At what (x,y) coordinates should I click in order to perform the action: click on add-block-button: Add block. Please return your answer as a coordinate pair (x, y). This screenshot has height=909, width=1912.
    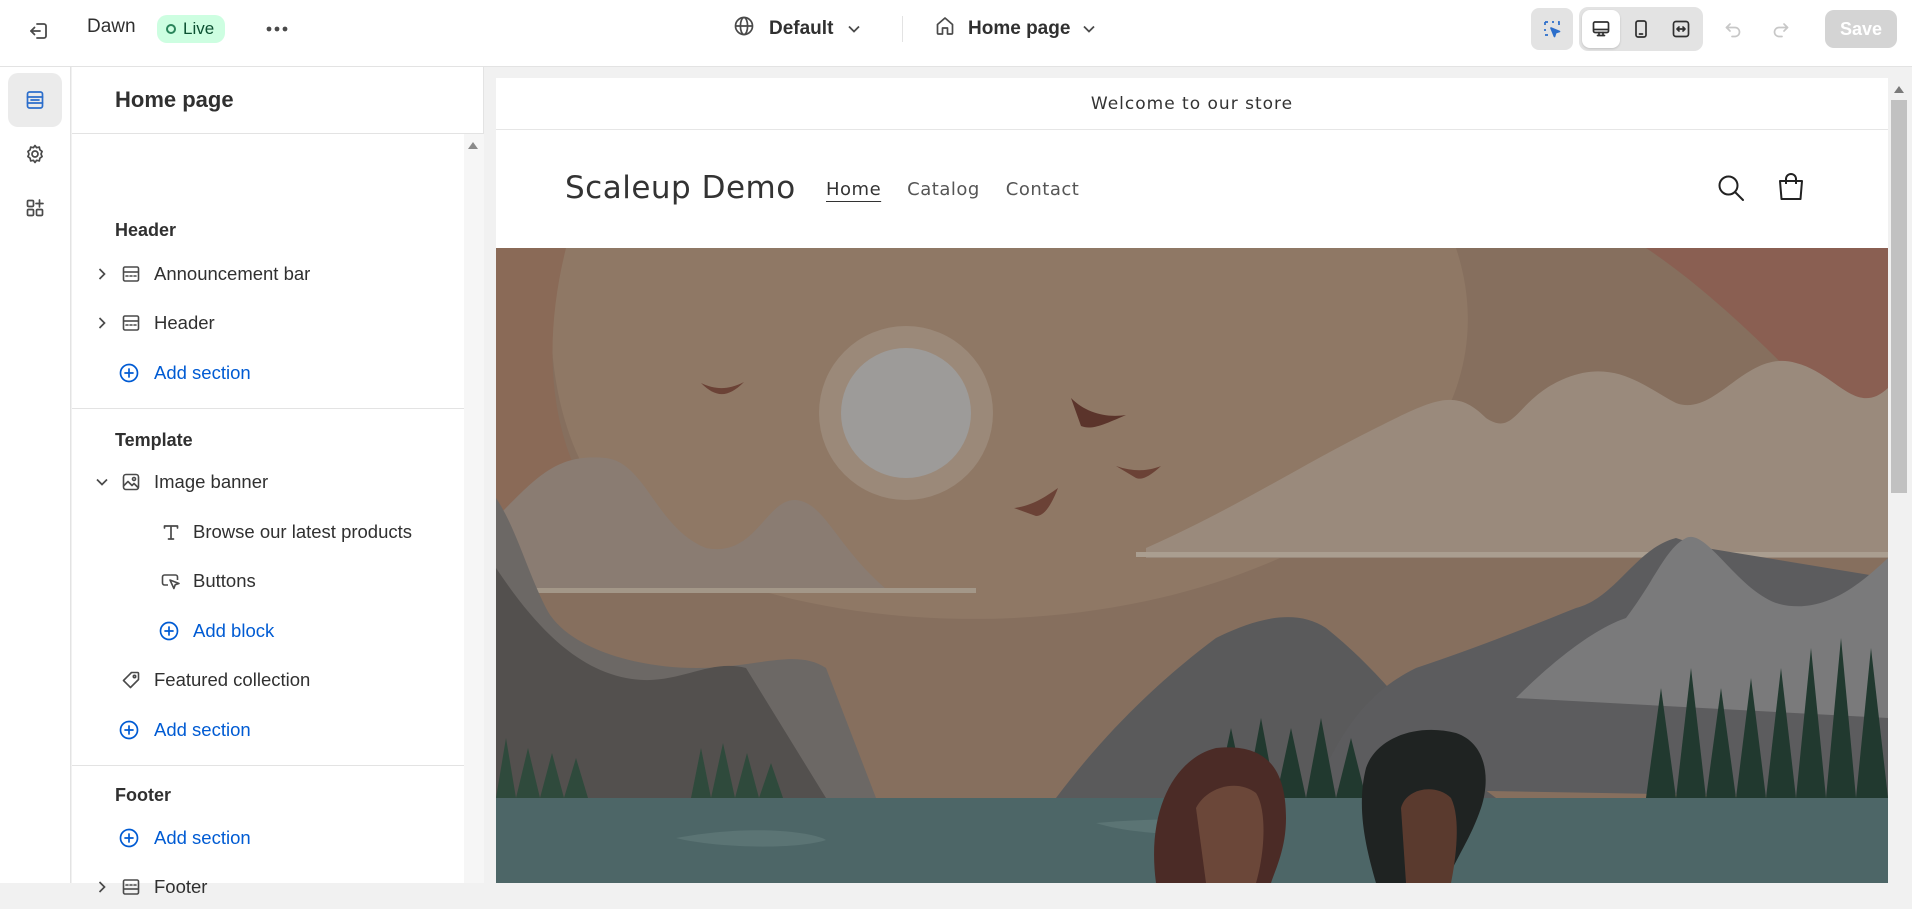
    Looking at the image, I should click on (268, 631).